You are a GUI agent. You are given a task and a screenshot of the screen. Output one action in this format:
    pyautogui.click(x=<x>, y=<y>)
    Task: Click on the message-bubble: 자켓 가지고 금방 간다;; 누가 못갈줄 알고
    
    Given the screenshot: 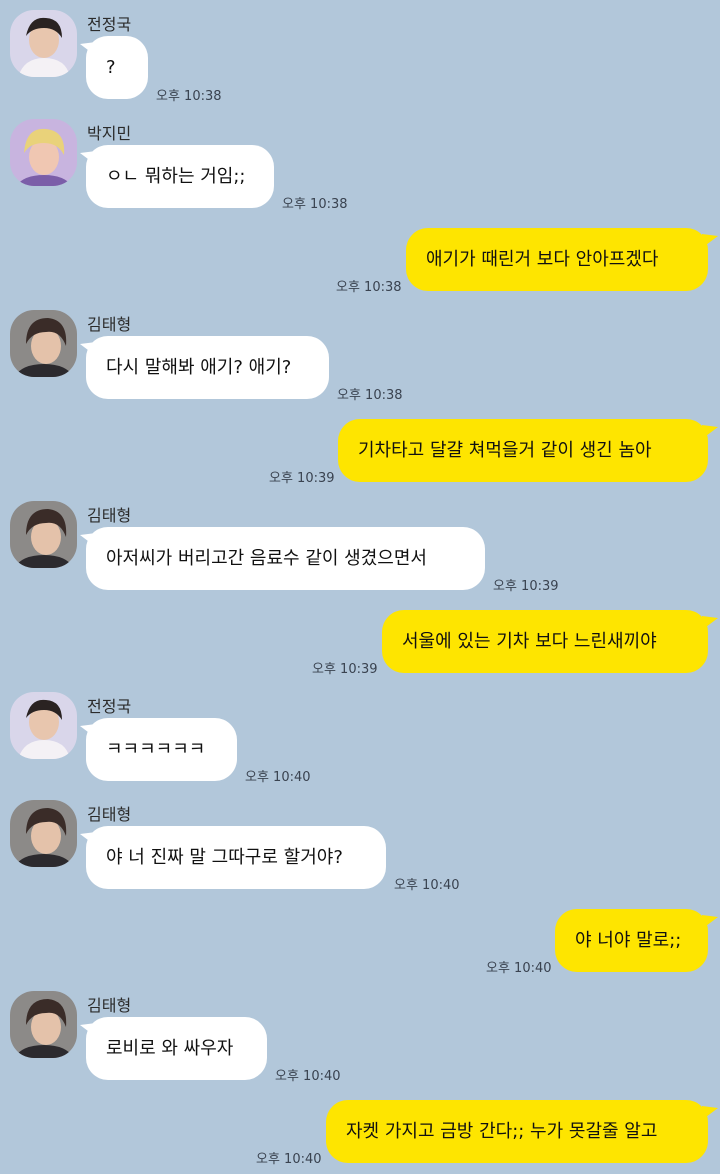 What is the action you would take?
    pyautogui.click(x=517, y=1131)
    